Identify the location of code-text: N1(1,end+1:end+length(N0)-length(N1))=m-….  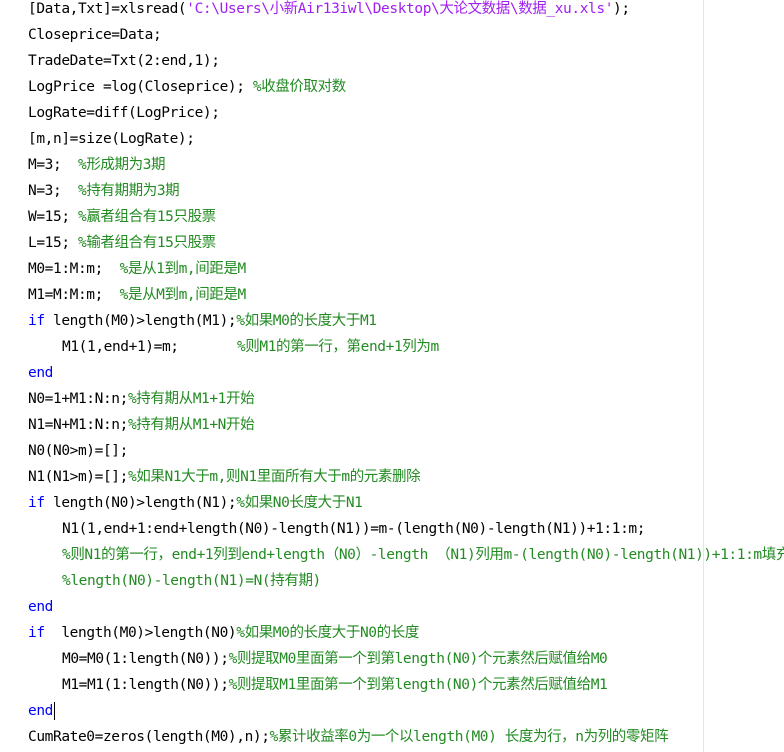
(354, 529).